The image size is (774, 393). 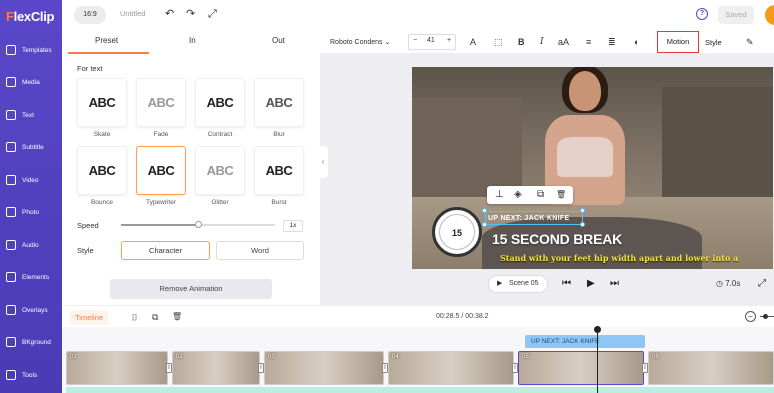 I want to click on speed-slider-knob, so click(x=198, y=224).